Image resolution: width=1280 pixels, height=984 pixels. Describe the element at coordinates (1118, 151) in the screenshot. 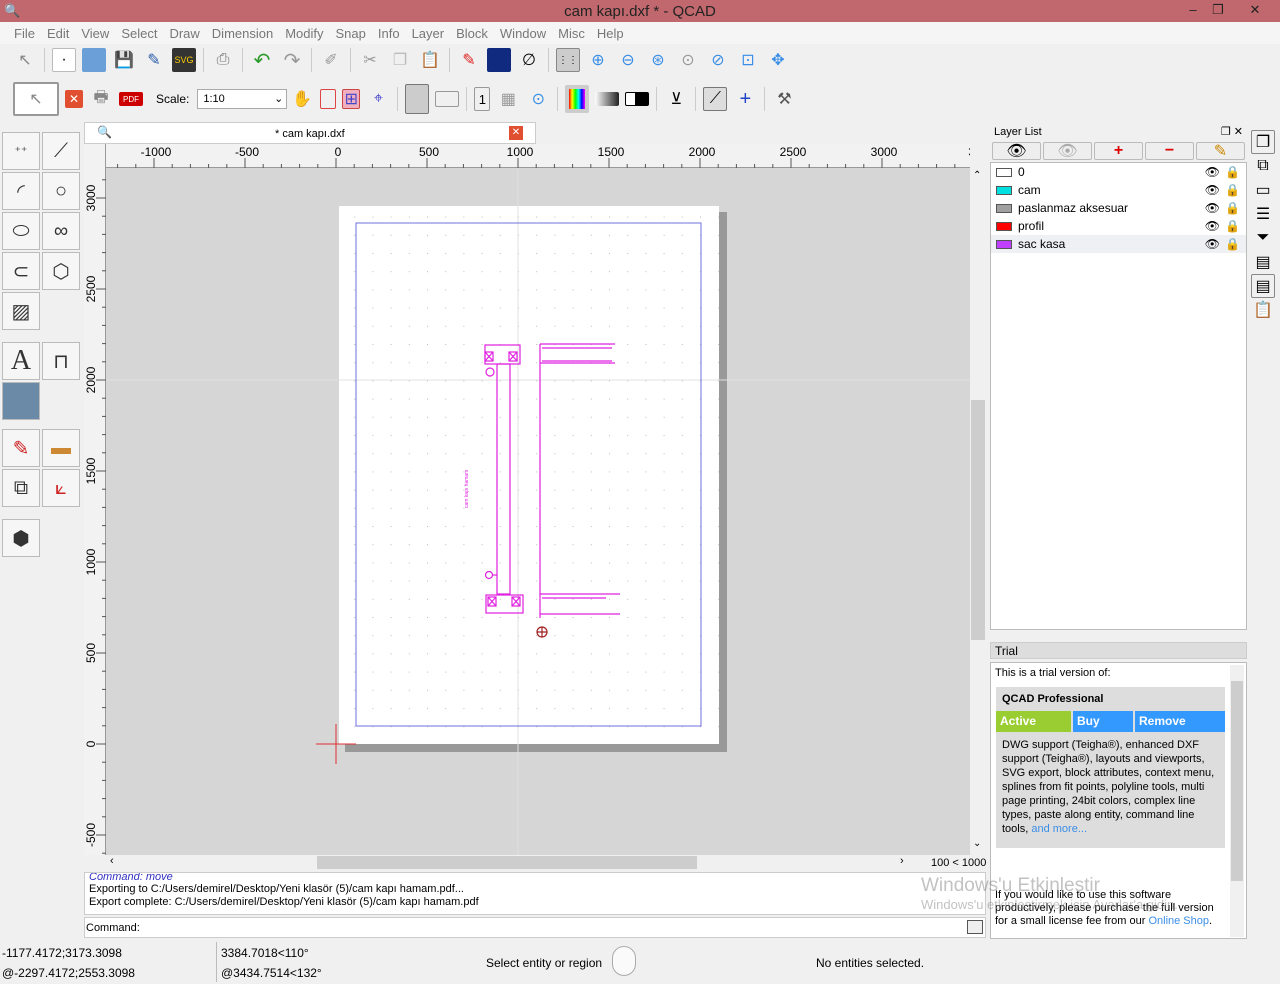

I see `add-layer-icon: +` at that location.